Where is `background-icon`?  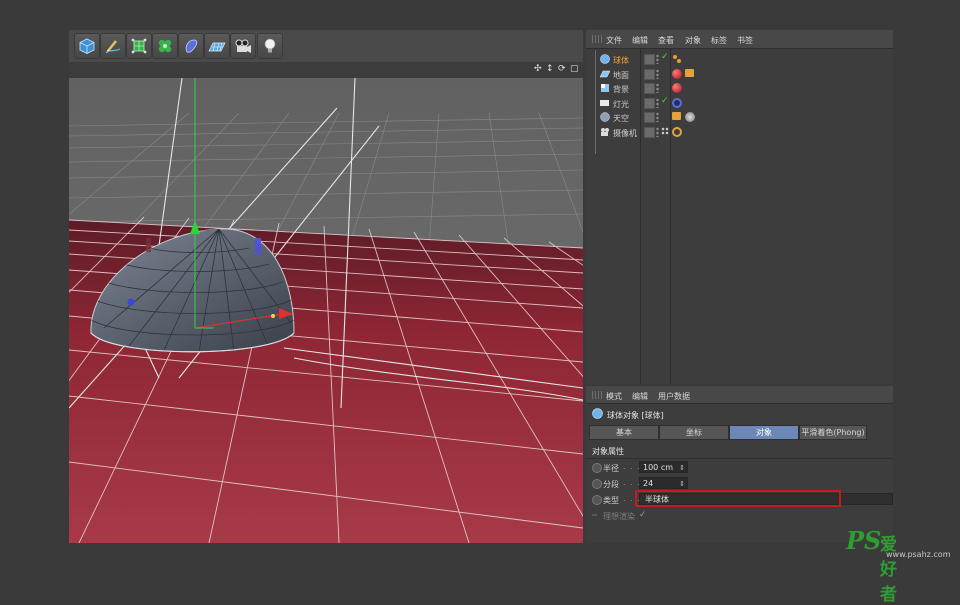
background-icon is located at coordinates (605, 88).